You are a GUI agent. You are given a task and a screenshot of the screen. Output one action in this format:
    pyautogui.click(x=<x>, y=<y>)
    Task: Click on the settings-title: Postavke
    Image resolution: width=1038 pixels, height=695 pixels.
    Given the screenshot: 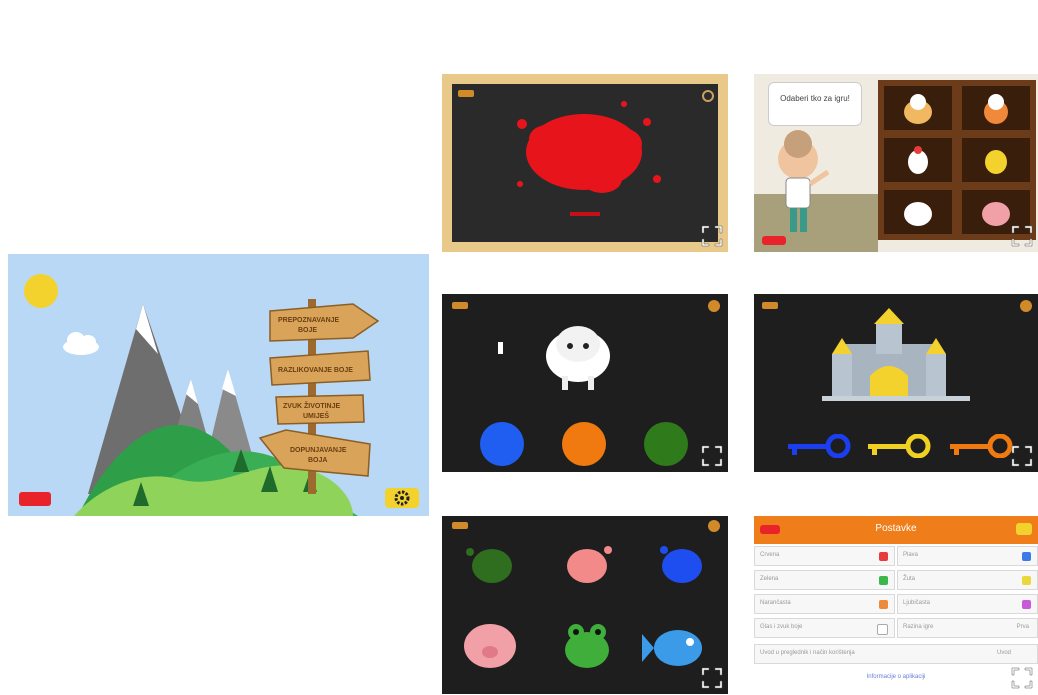 What is the action you would take?
    pyautogui.click(x=896, y=528)
    